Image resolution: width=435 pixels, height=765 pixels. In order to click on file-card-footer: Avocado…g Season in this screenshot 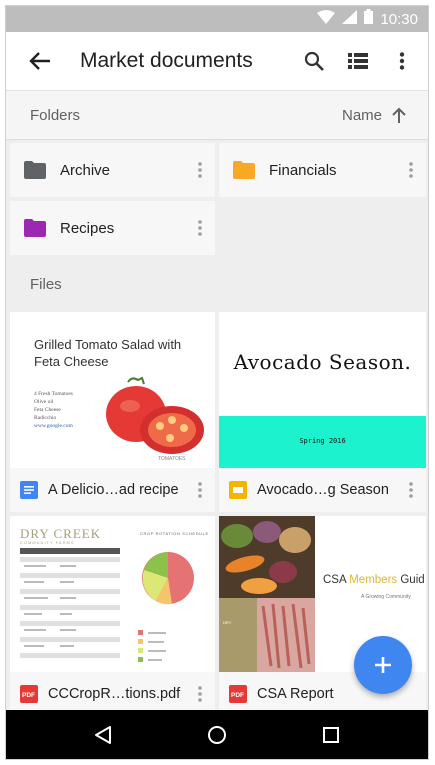, I will do `click(322, 490)`.